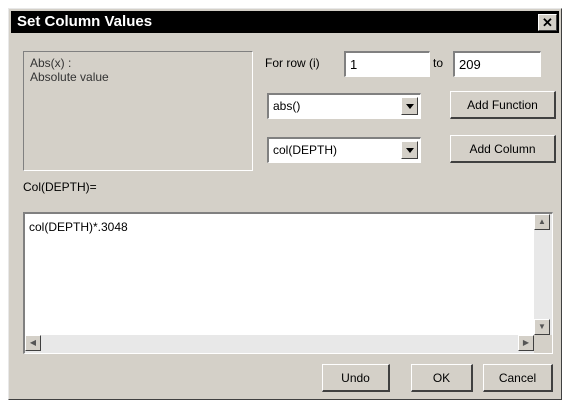 This screenshot has height=404, width=567. I want to click on undo-button: Undo, so click(356, 378).